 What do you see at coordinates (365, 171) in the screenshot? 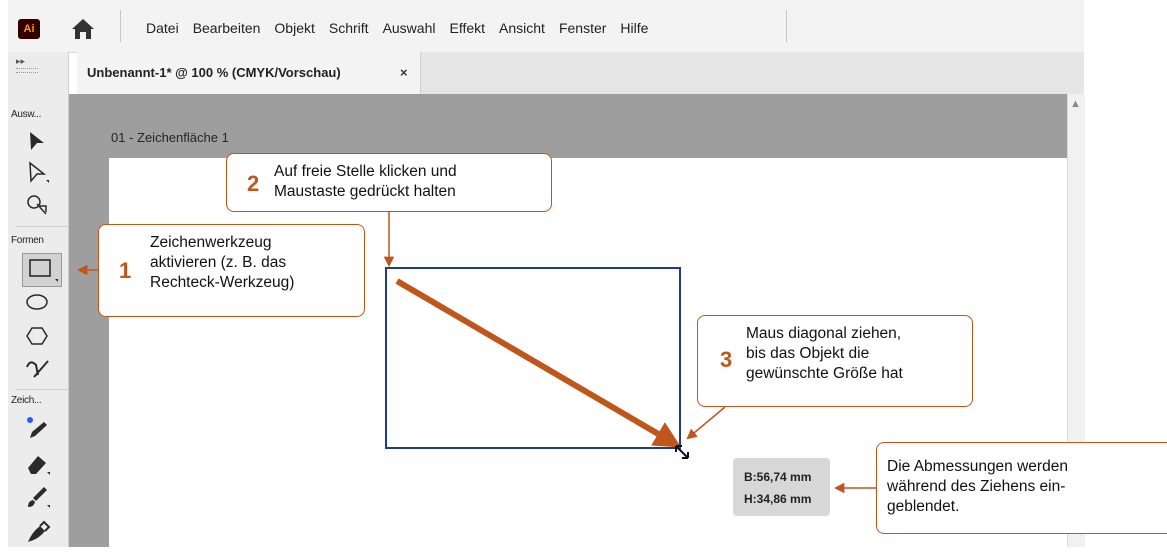
I see `callout-2-line: Auf freie Stelle klicken und` at bounding box center [365, 171].